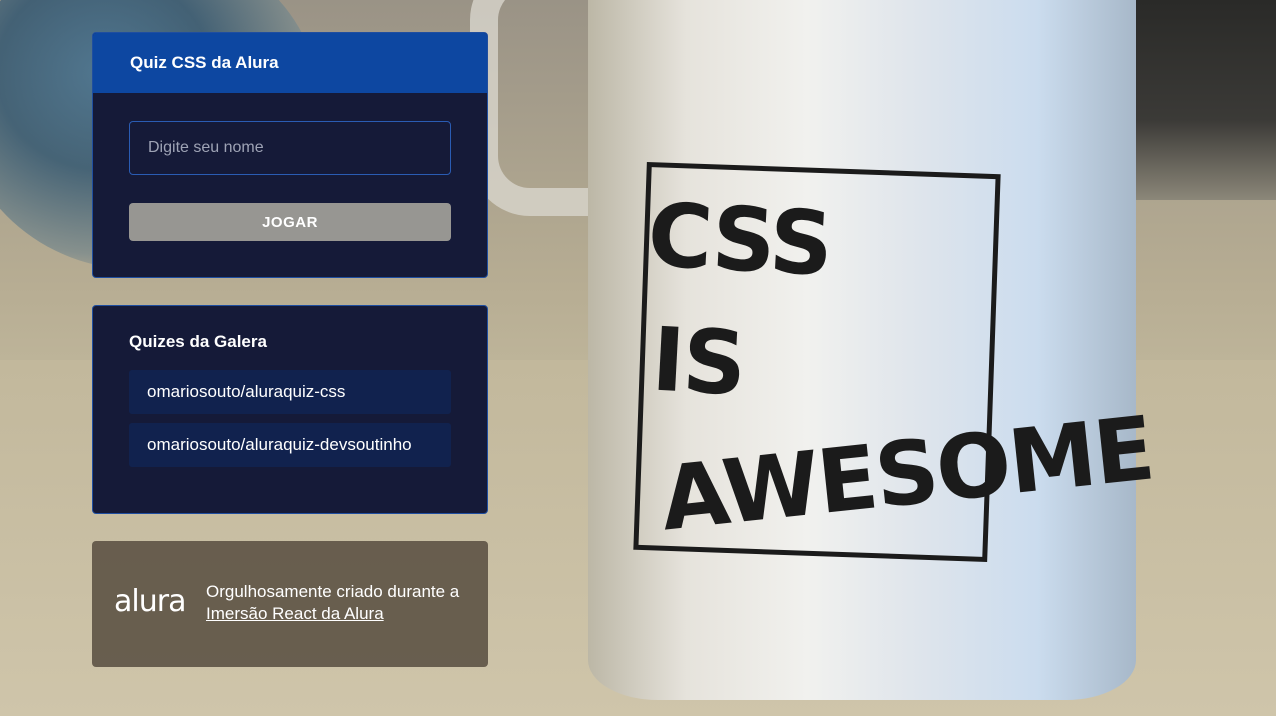  I want to click on background-keyboard, so click(1196, 100).